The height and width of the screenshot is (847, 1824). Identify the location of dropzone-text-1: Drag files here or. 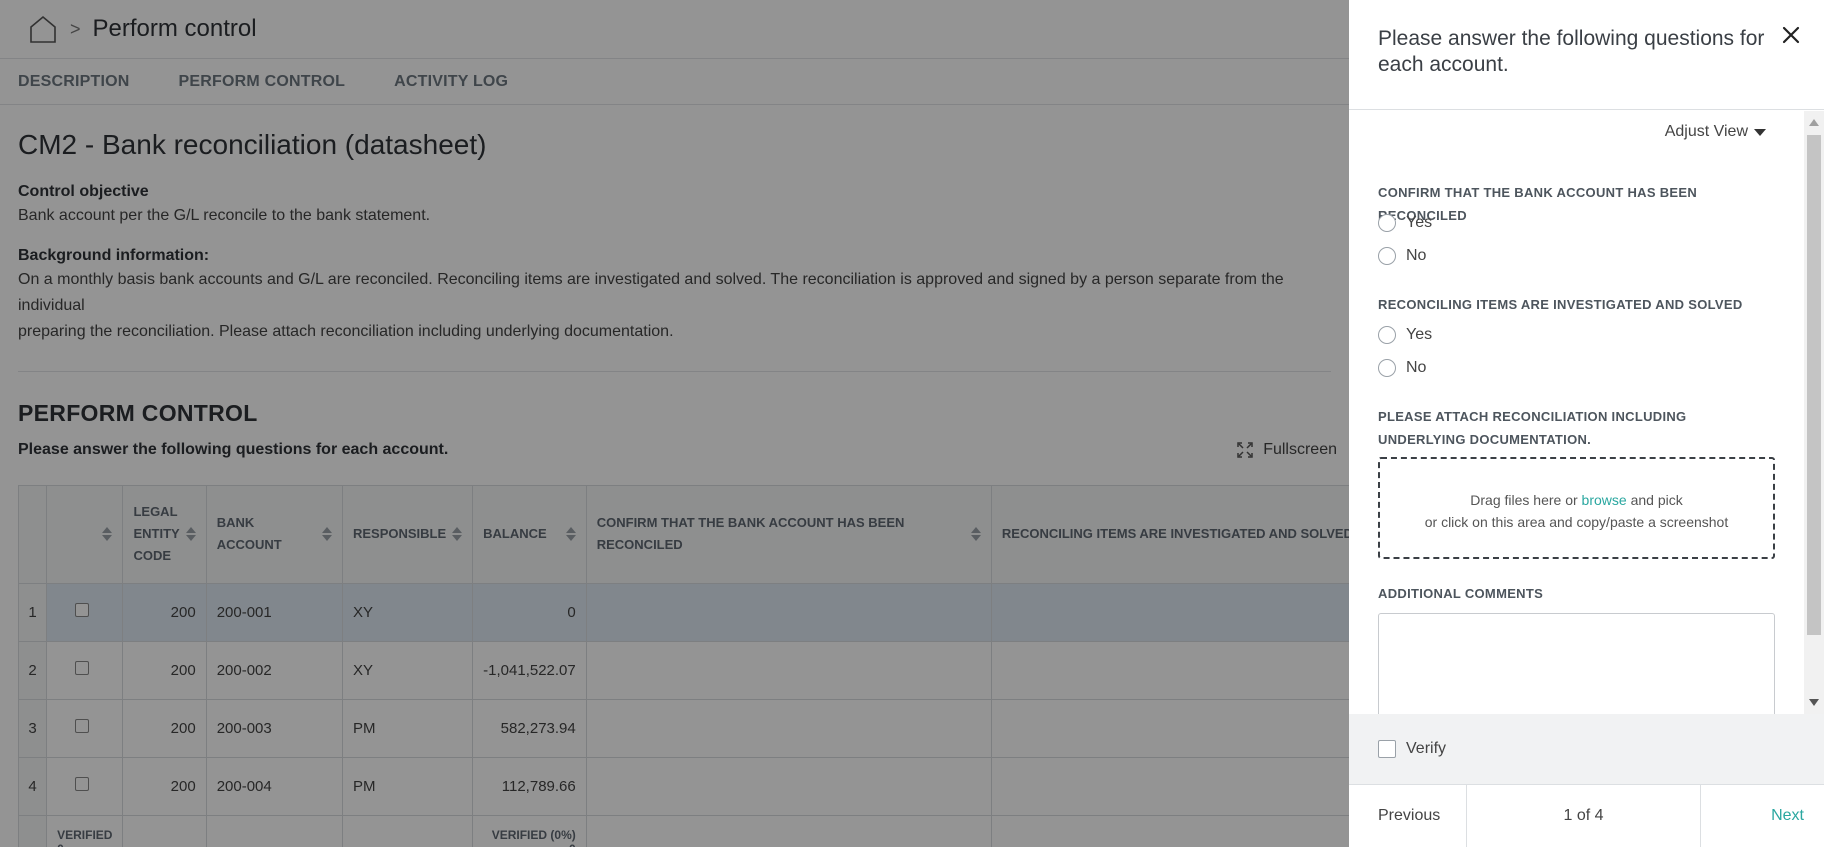
(1524, 500).